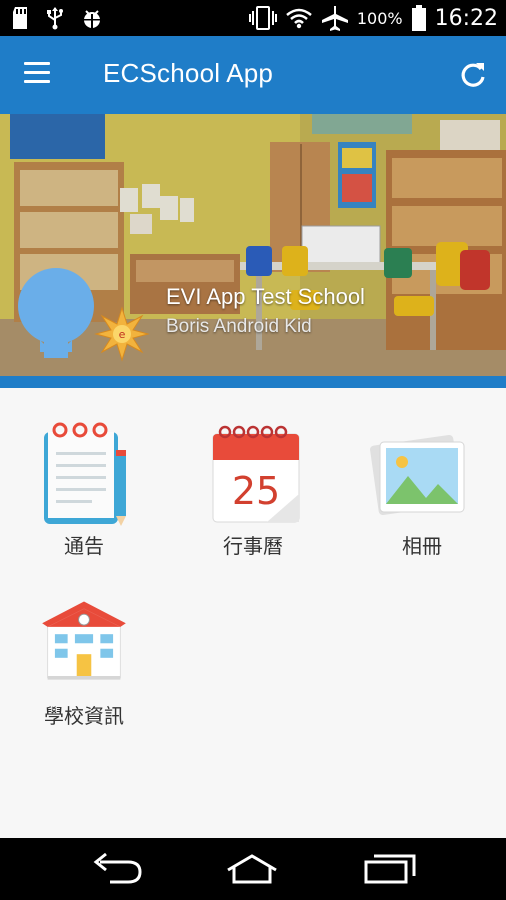 The image size is (506, 900). I want to click on calendar-icon: 25, so click(256, 474).